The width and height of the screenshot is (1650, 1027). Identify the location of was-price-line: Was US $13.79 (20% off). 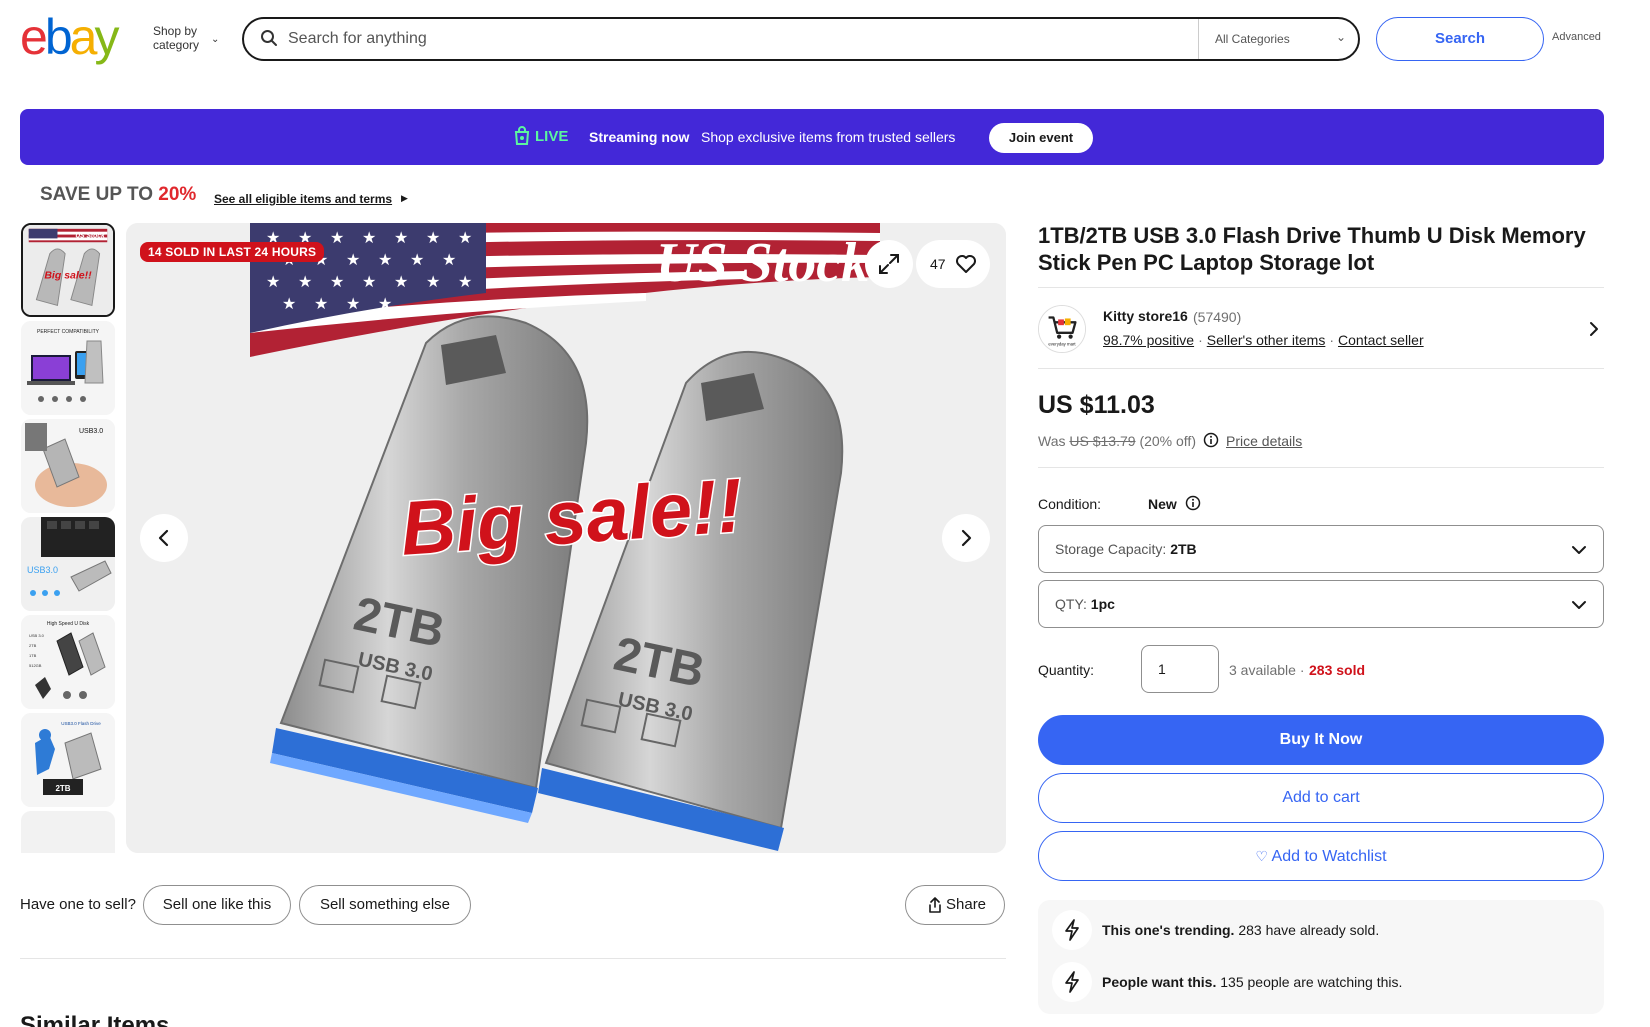
(1117, 441).